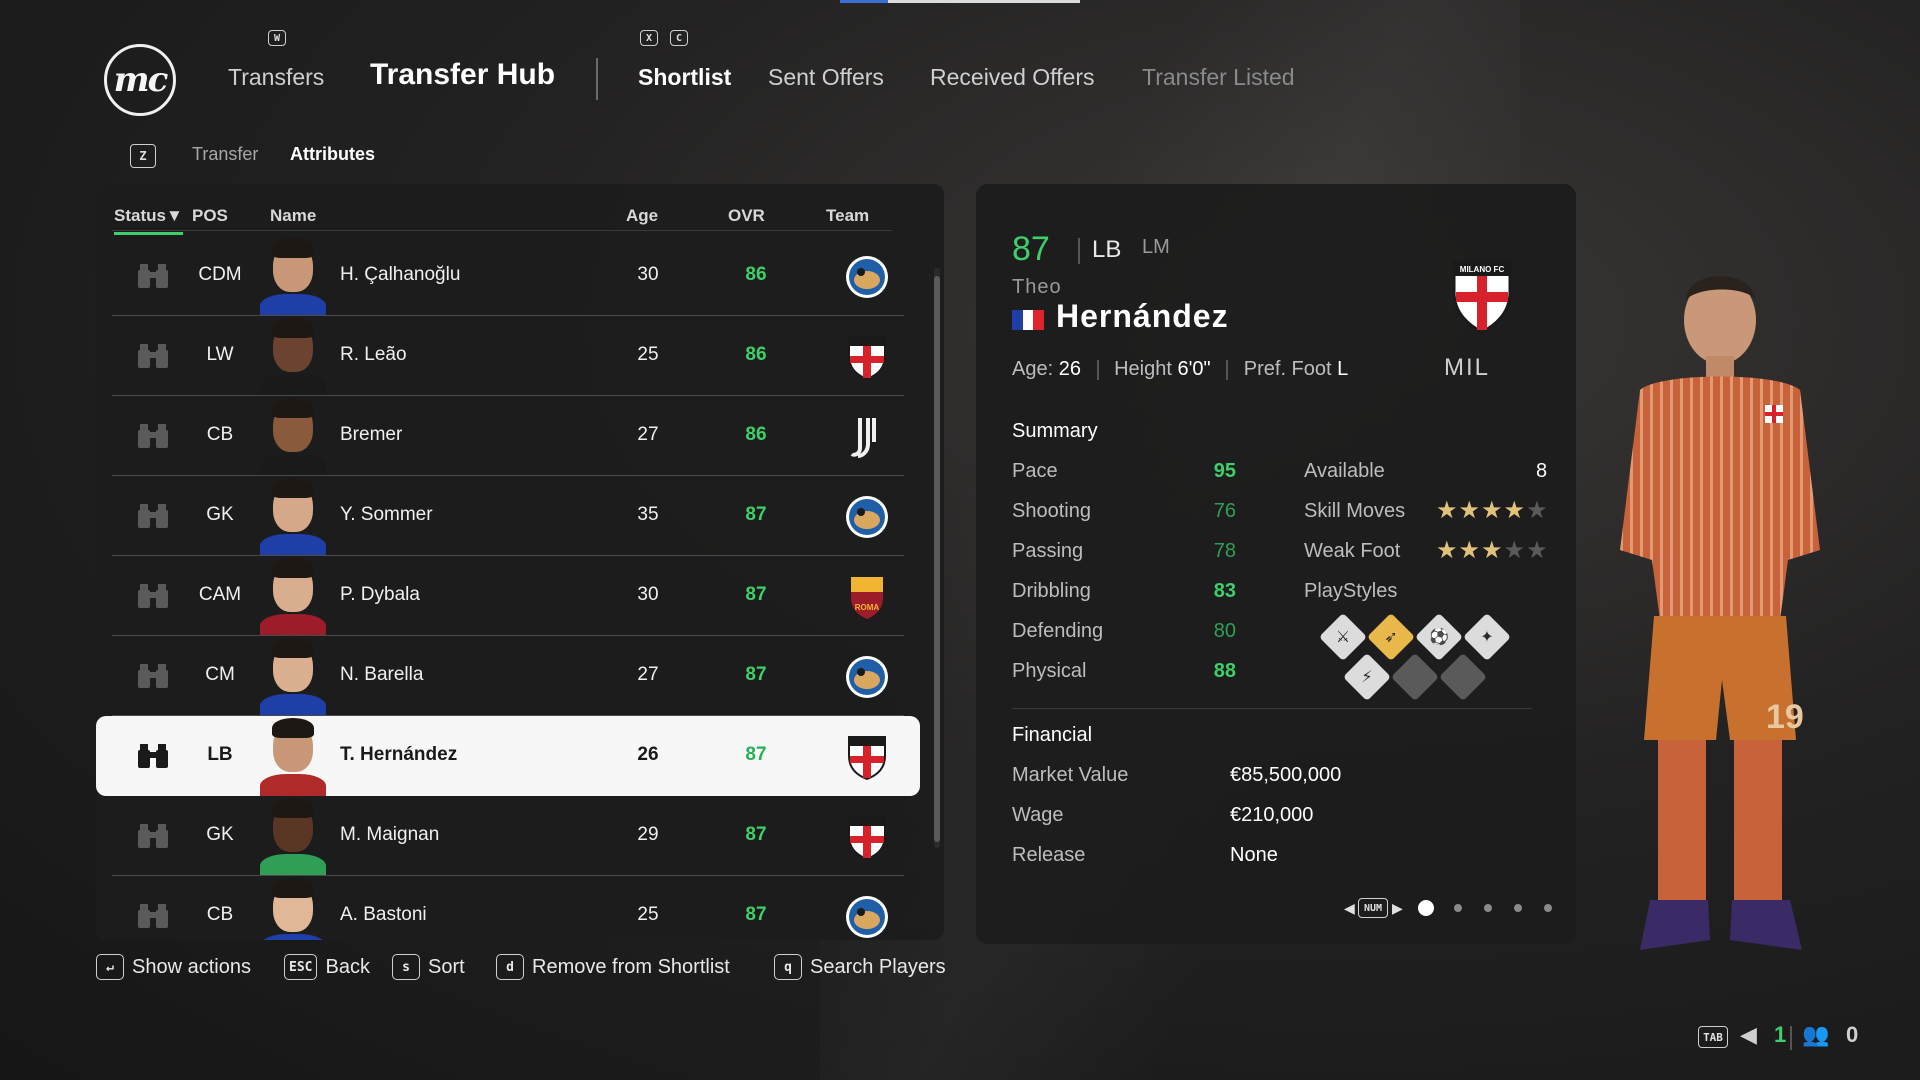  What do you see at coordinates (508, 276) in the screenshot?
I see `table-row: CDM H. Çalhanoğlu 30 86` at bounding box center [508, 276].